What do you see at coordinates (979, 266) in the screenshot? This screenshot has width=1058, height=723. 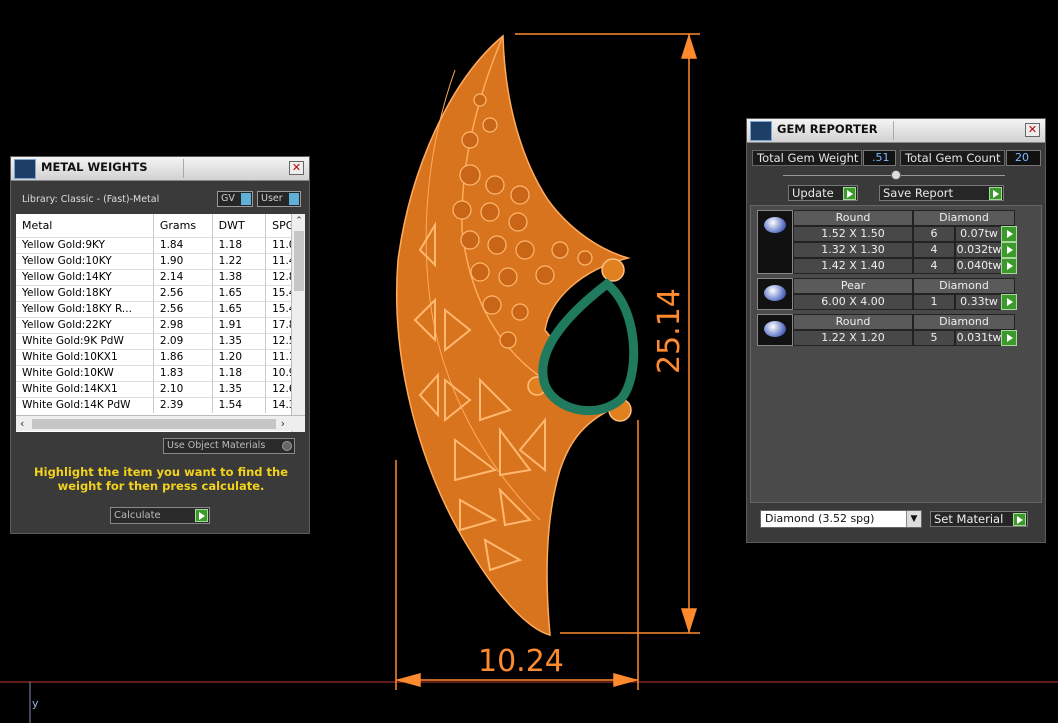 I see `gem-weight-cell: 0.040tw` at bounding box center [979, 266].